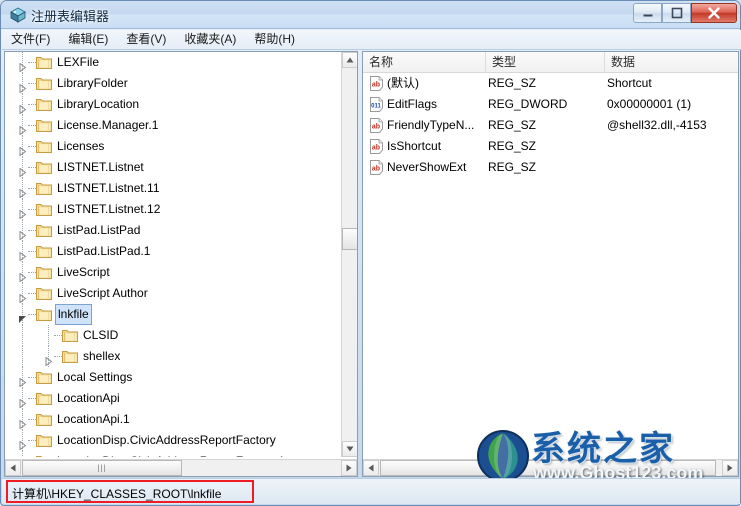 The image size is (741, 506). I want to click on list-hscroll-thumb, so click(548, 468).